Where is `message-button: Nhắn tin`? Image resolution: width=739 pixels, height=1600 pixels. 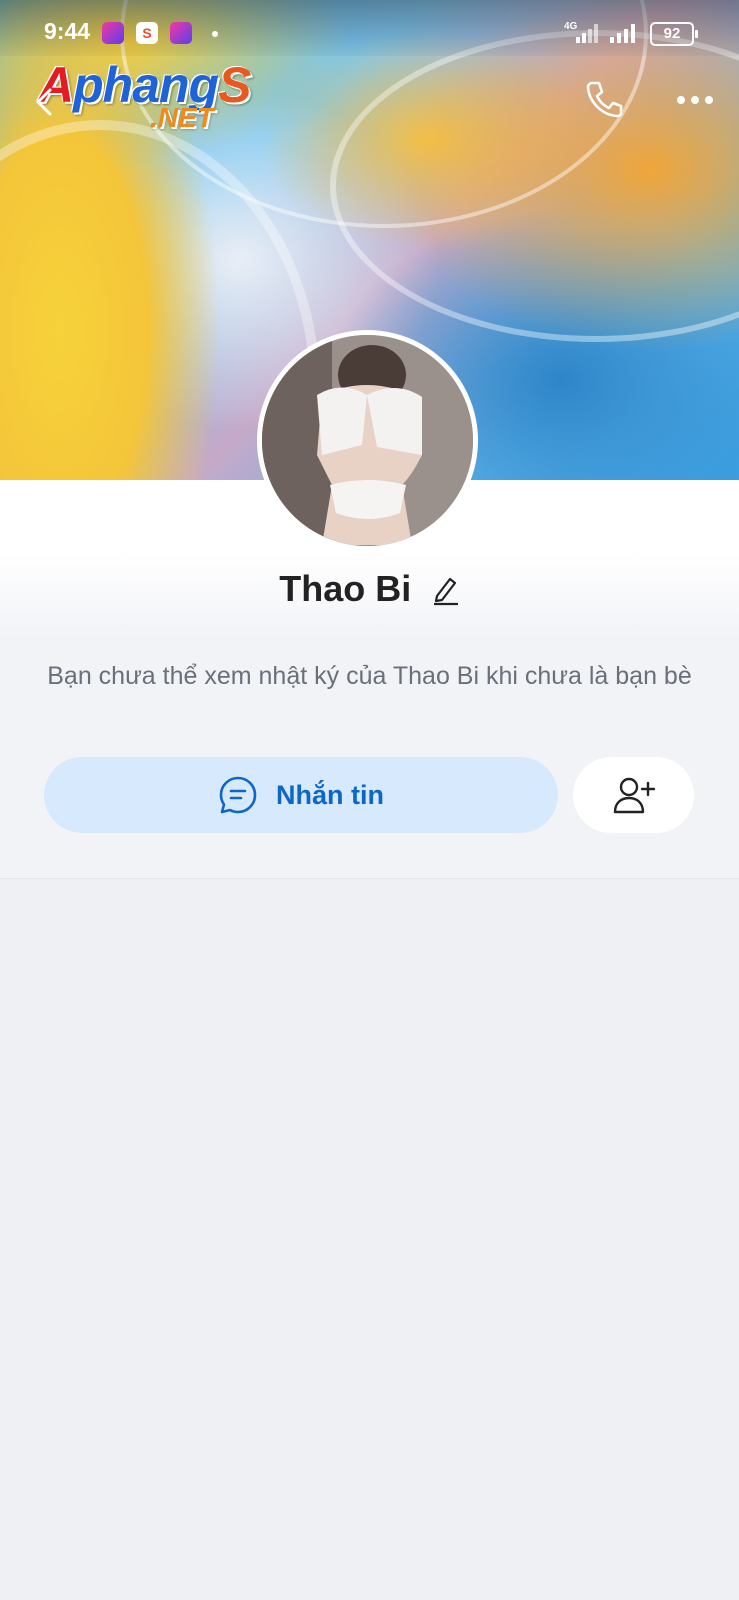
message-button: Nhắn tin is located at coordinates (301, 795).